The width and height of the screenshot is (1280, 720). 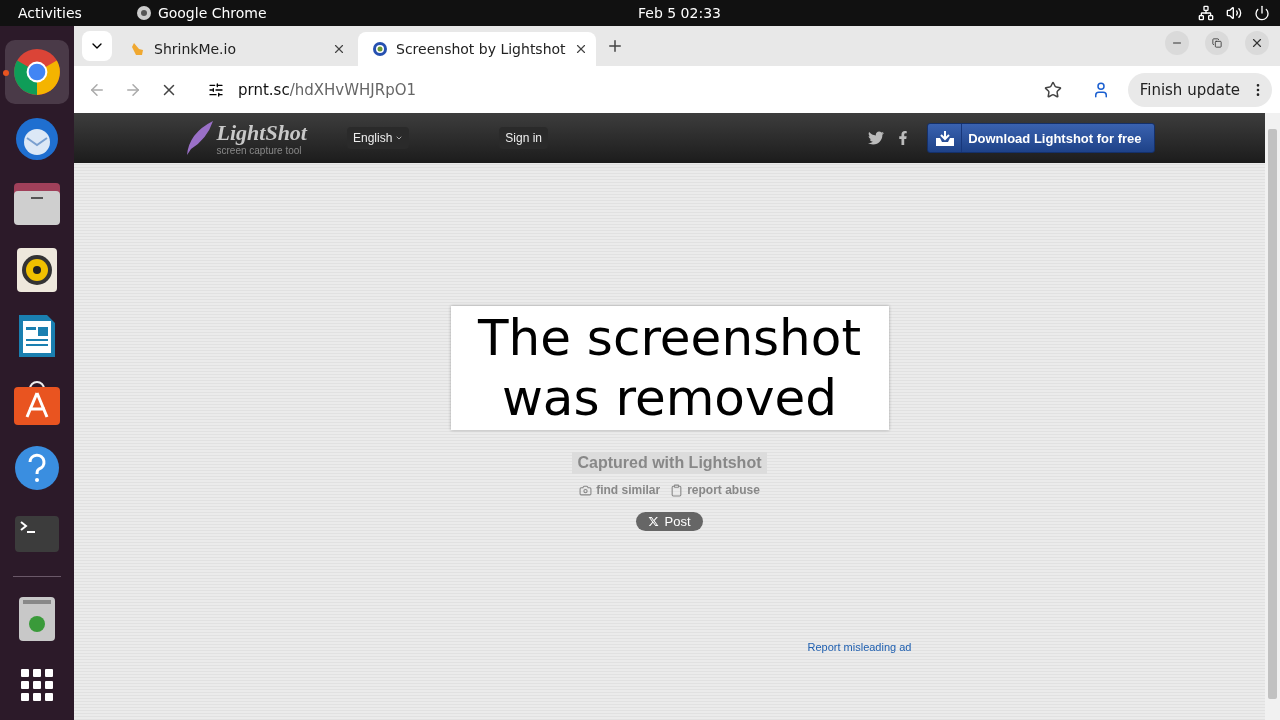 What do you see at coordinates (245, 138) in the screenshot?
I see `lightshot-logo: LightShot screen capture tool` at bounding box center [245, 138].